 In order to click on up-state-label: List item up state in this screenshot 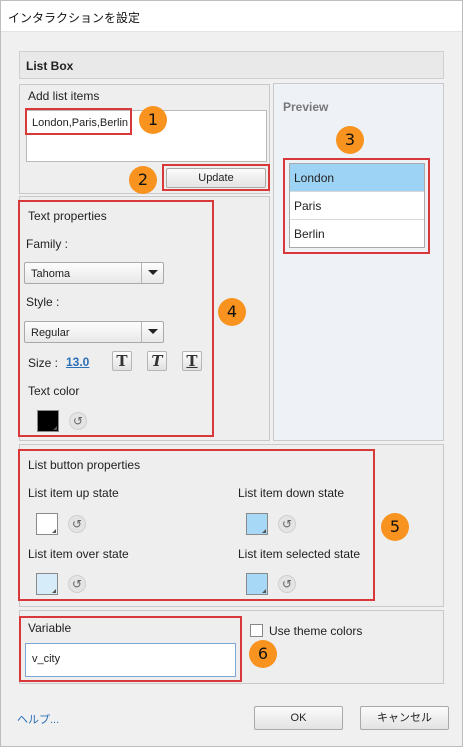, I will do `click(73, 493)`.